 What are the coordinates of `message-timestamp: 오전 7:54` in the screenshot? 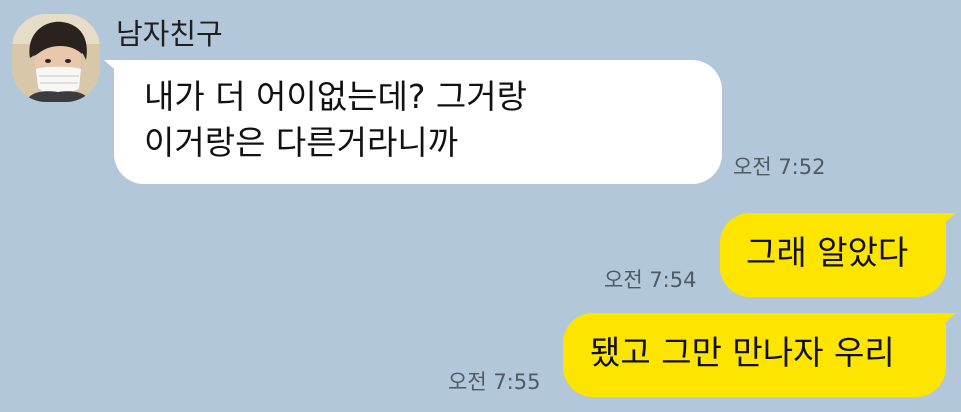 It's located at (650, 280).